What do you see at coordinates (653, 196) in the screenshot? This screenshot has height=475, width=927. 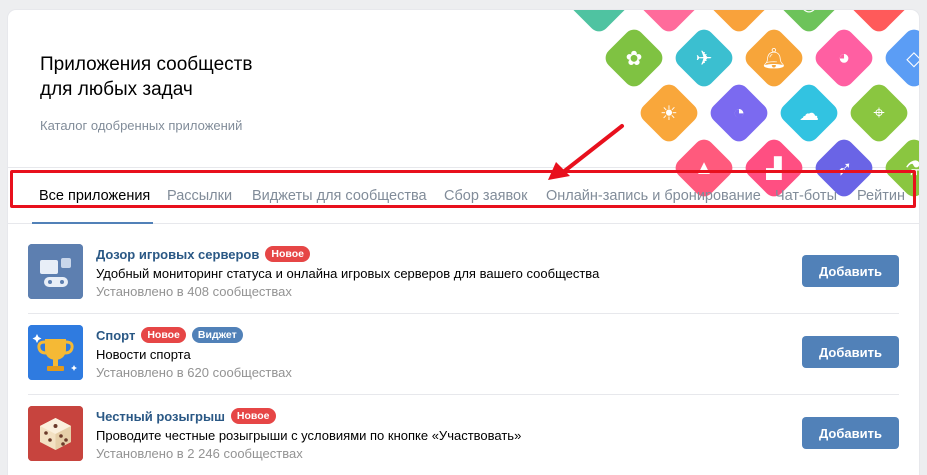 I see `tab-online-booking: Онлайн-запись и бронирование` at bounding box center [653, 196].